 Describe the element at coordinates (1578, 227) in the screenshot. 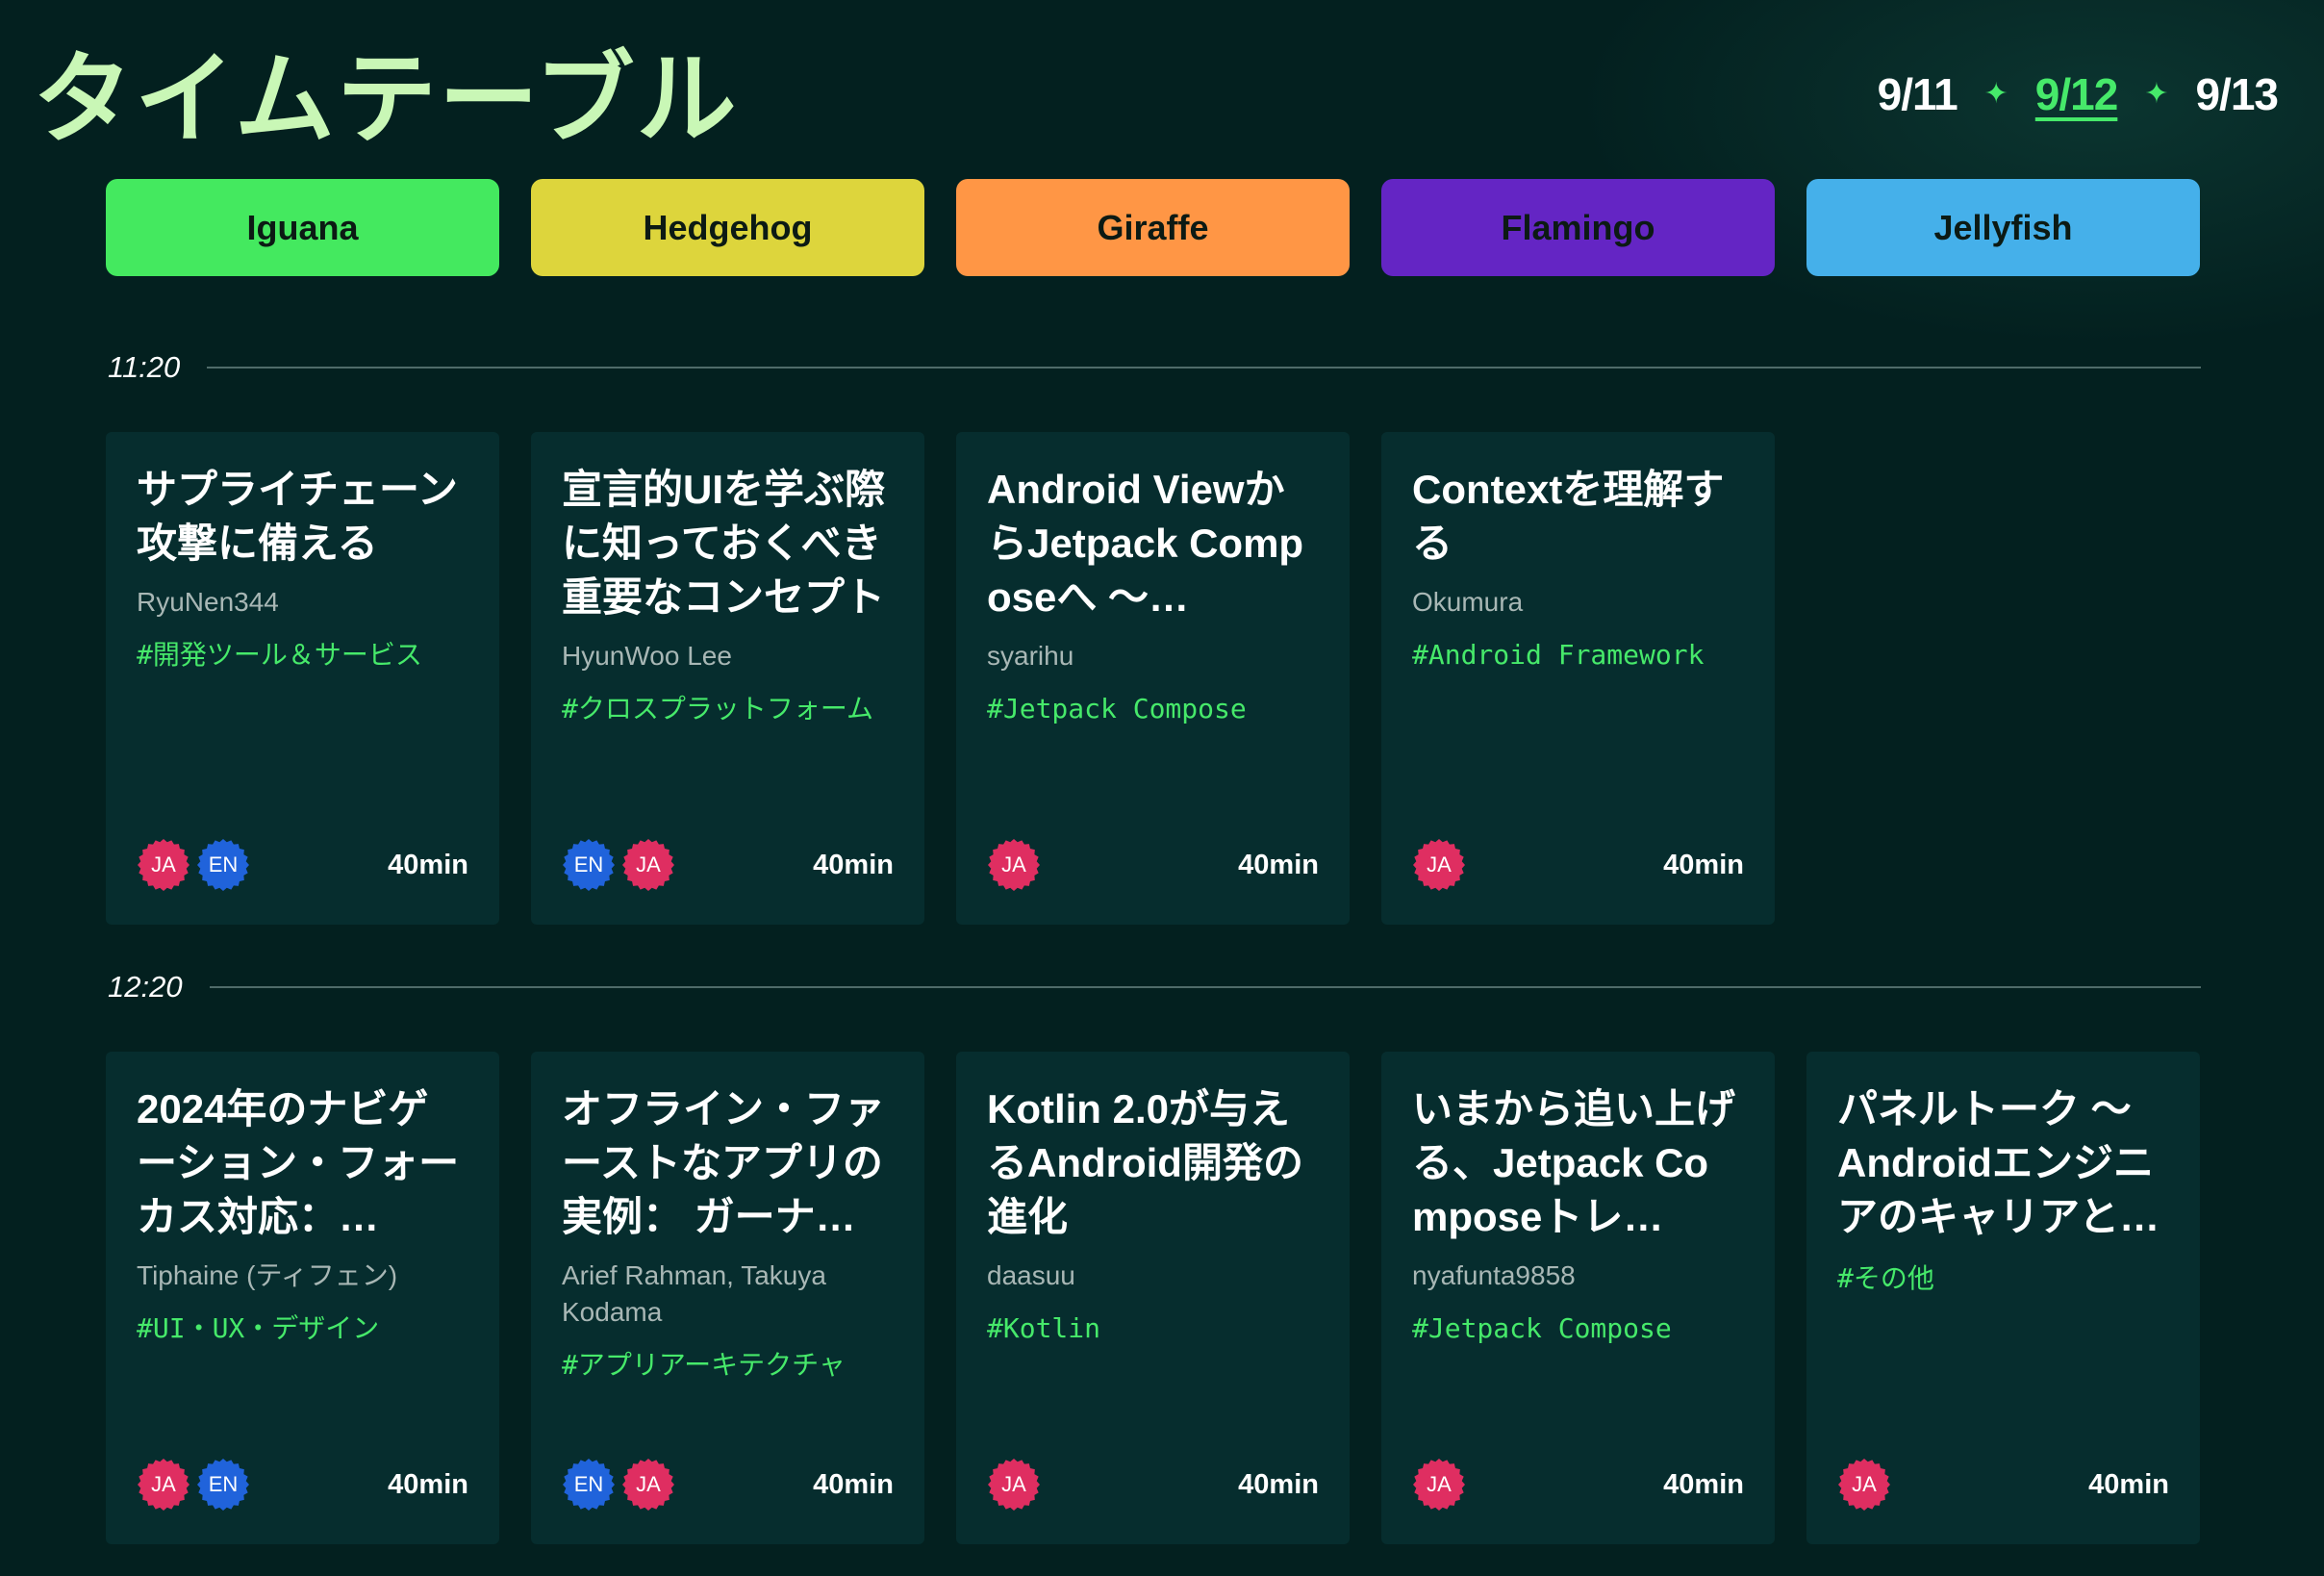

I see `room-tab-flamingo: Flamingo` at that location.